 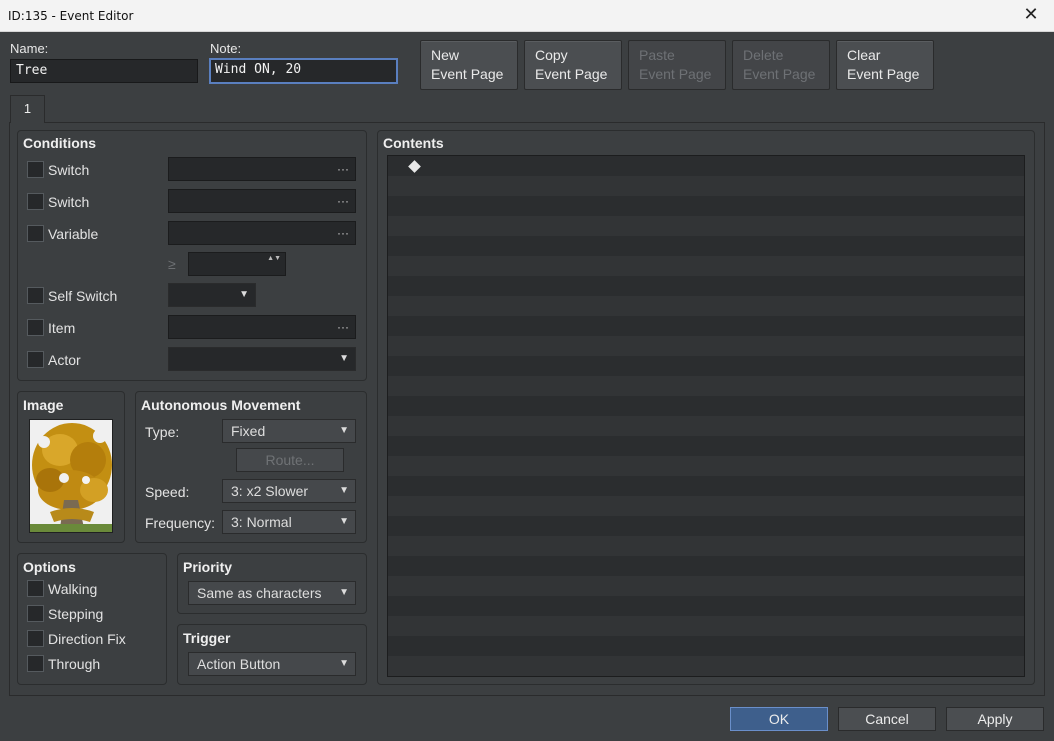 I want to click on switch1-checkbox, so click(x=35, y=169).